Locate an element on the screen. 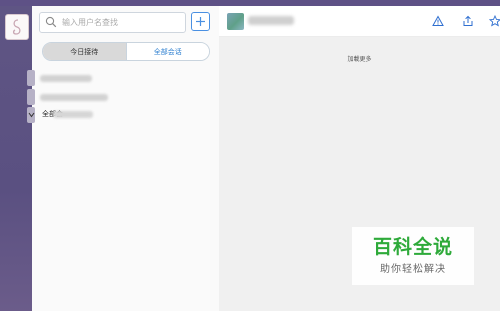  star-icon is located at coordinates (494, 21).